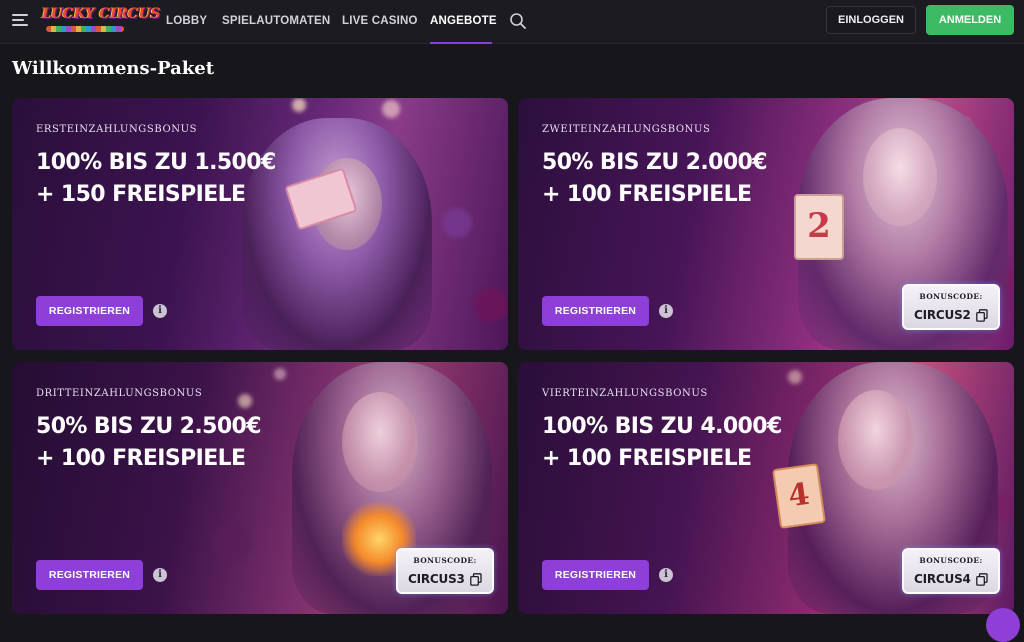 This screenshot has height=642, width=1024. What do you see at coordinates (970, 20) in the screenshot?
I see `register-button: ANMELDEN` at bounding box center [970, 20].